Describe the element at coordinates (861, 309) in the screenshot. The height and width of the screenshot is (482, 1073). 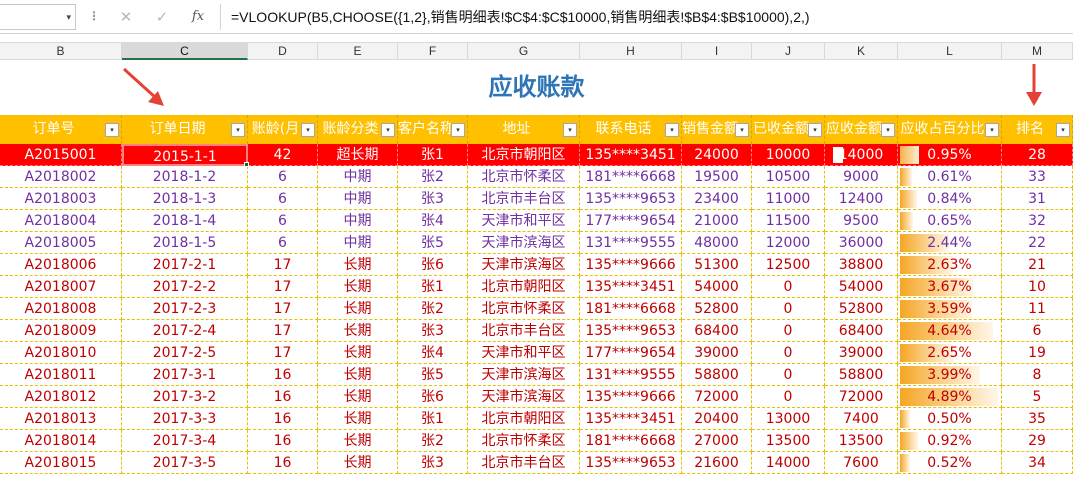
I see `cell-receivable: 52800` at that location.